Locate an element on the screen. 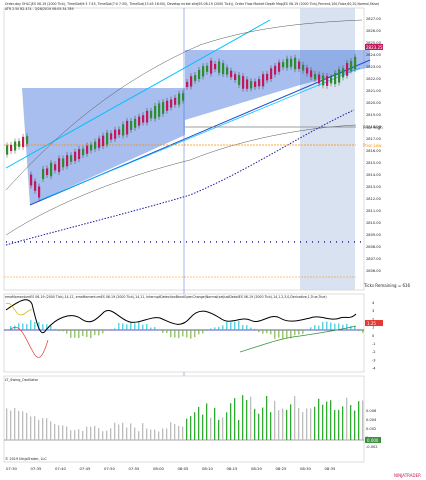 This screenshot has height=480, width=426. price-axis-label: 2823.00 is located at coordinates (374, 67).